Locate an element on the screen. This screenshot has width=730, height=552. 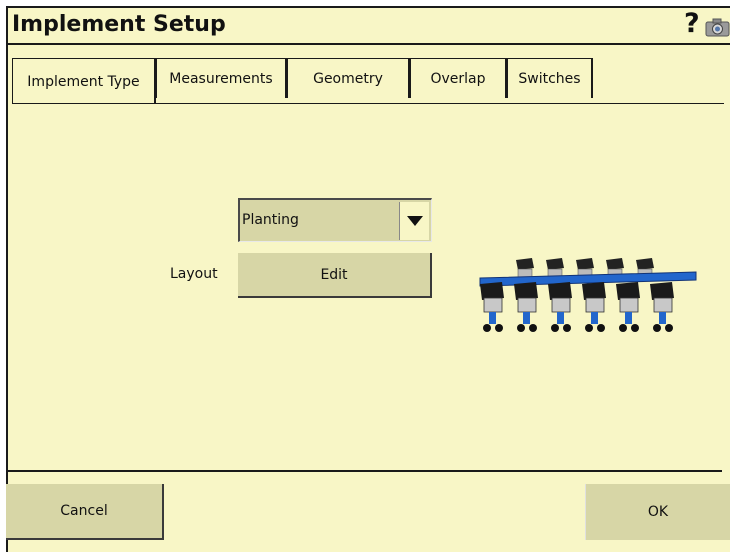
tab-label: Geometry is located at coordinates (348, 78).